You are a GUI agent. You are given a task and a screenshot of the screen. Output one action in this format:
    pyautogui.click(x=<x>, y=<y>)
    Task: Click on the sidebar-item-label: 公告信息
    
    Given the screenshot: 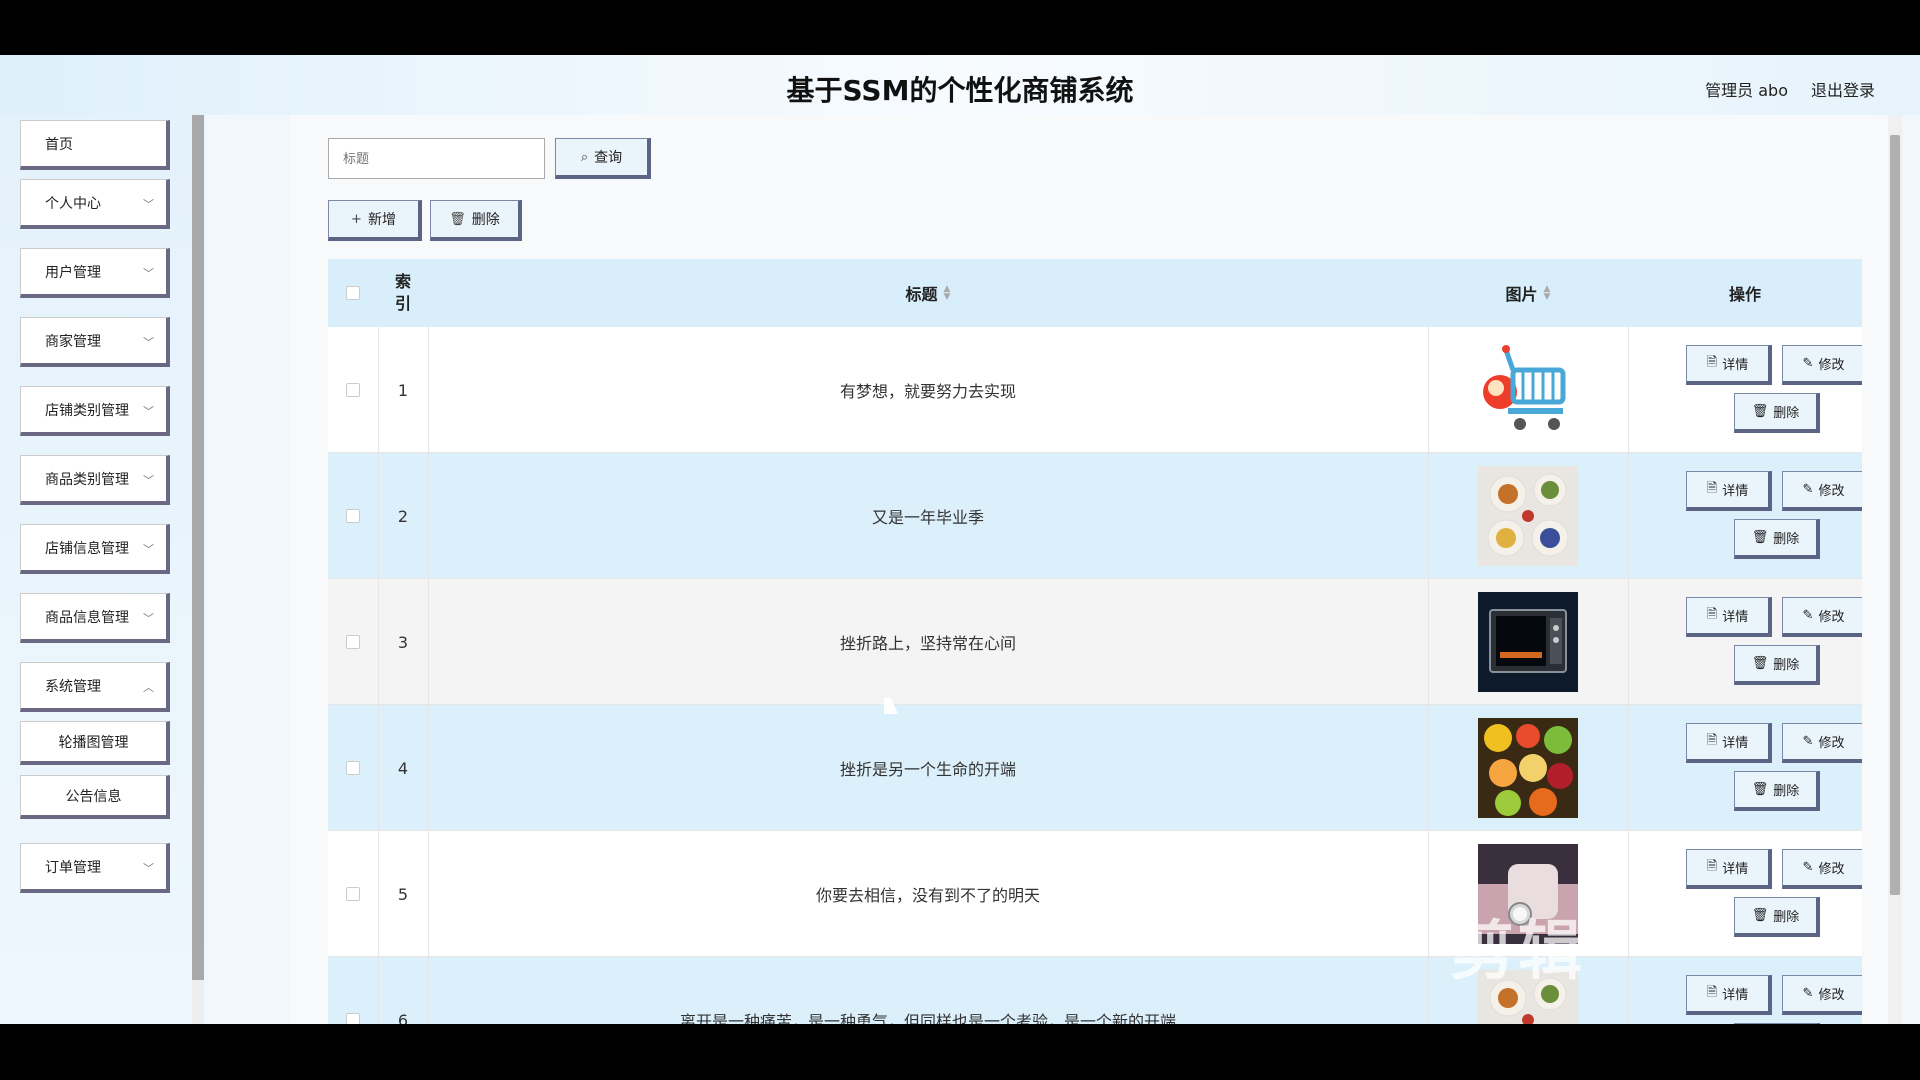 What is the action you would take?
    pyautogui.click(x=93, y=796)
    